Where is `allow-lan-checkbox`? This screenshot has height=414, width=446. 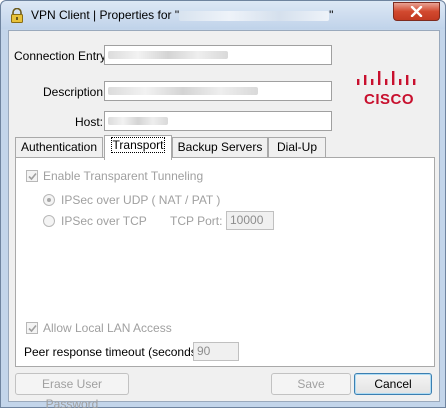
allow-lan-checkbox is located at coordinates (32, 328).